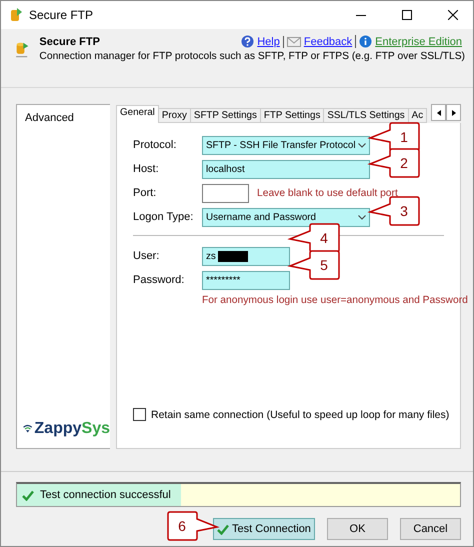 The image size is (474, 547). I want to click on left-arrow-icon, so click(438, 113).